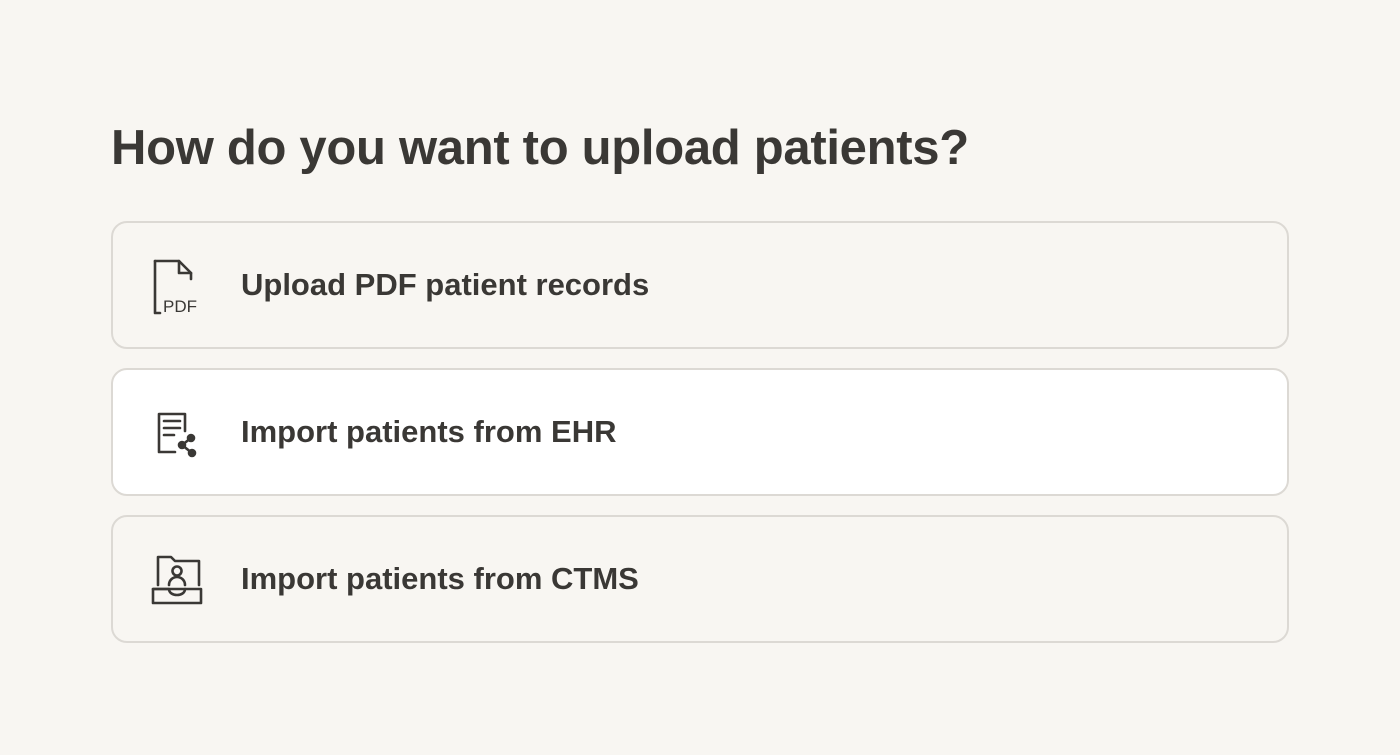 This screenshot has width=1400, height=755. I want to click on svg-text: PDF, so click(180, 306).